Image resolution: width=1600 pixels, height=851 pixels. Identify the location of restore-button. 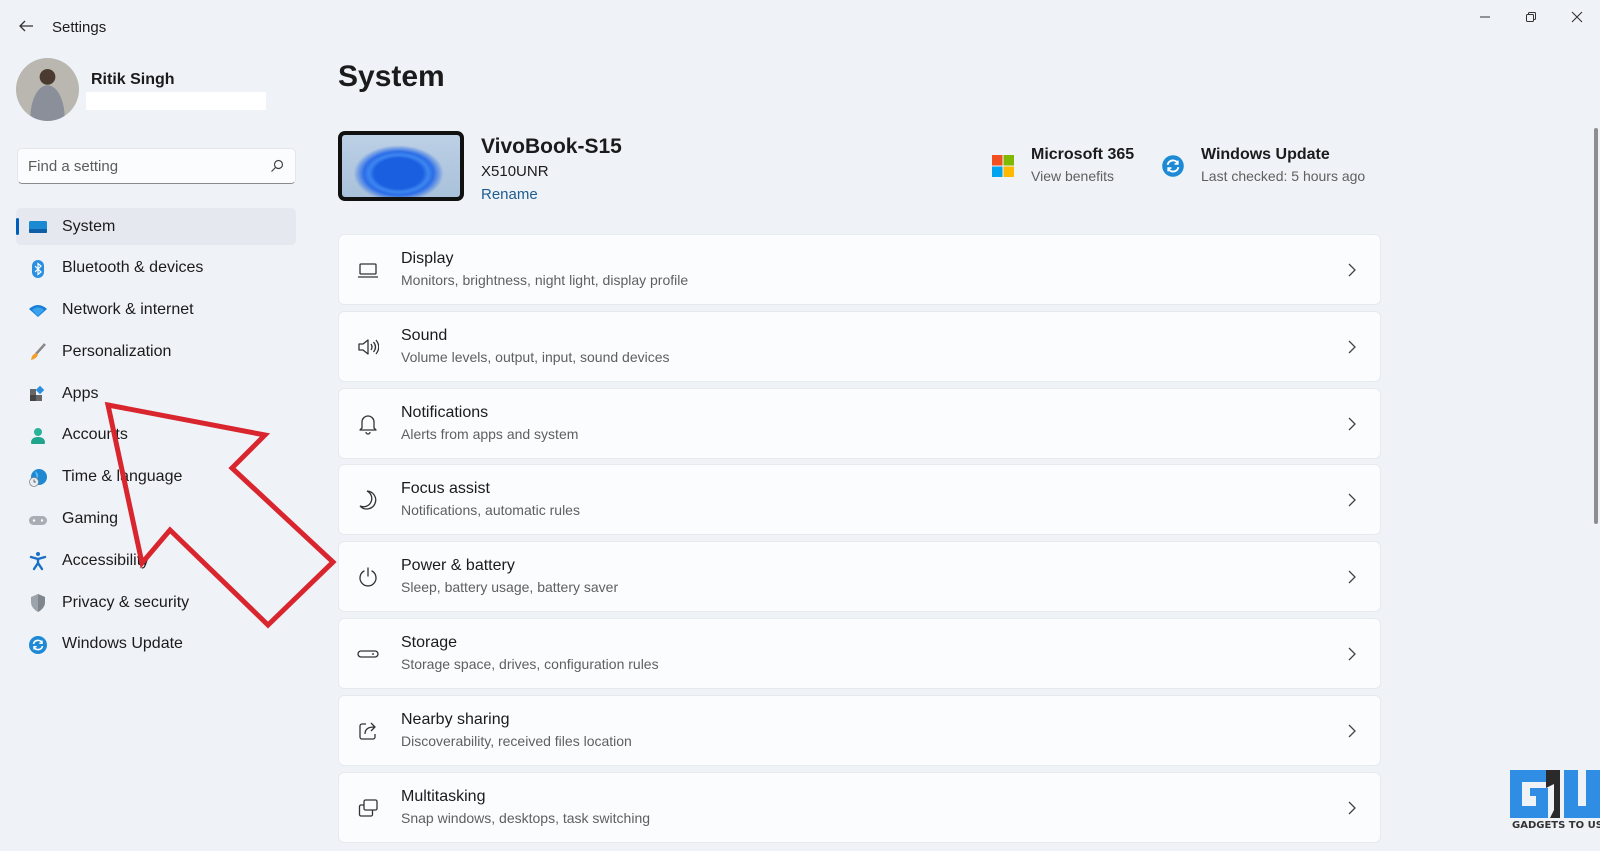
(1531, 17).